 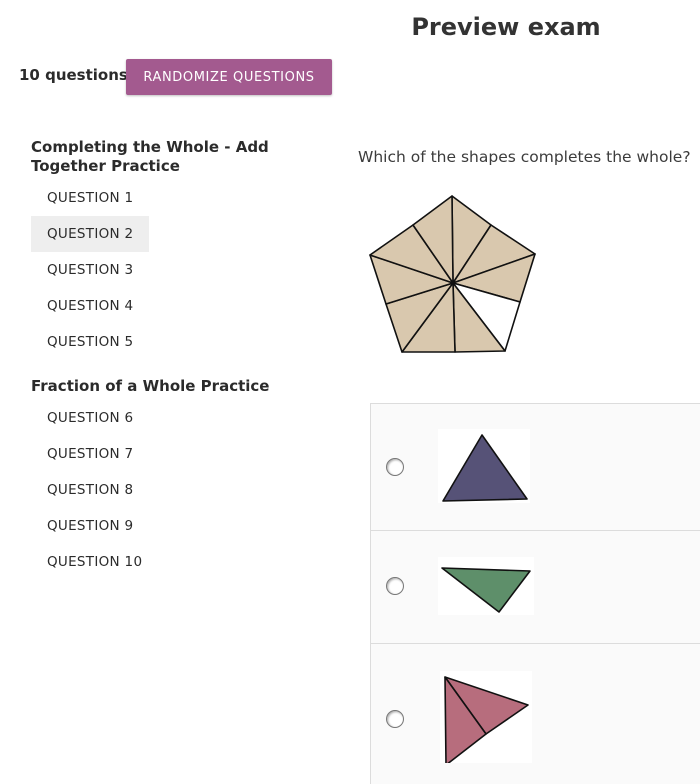 What do you see at coordinates (229, 77) in the screenshot?
I see `randomize-questions-button: RANDOMIZE QUESTIONS` at bounding box center [229, 77].